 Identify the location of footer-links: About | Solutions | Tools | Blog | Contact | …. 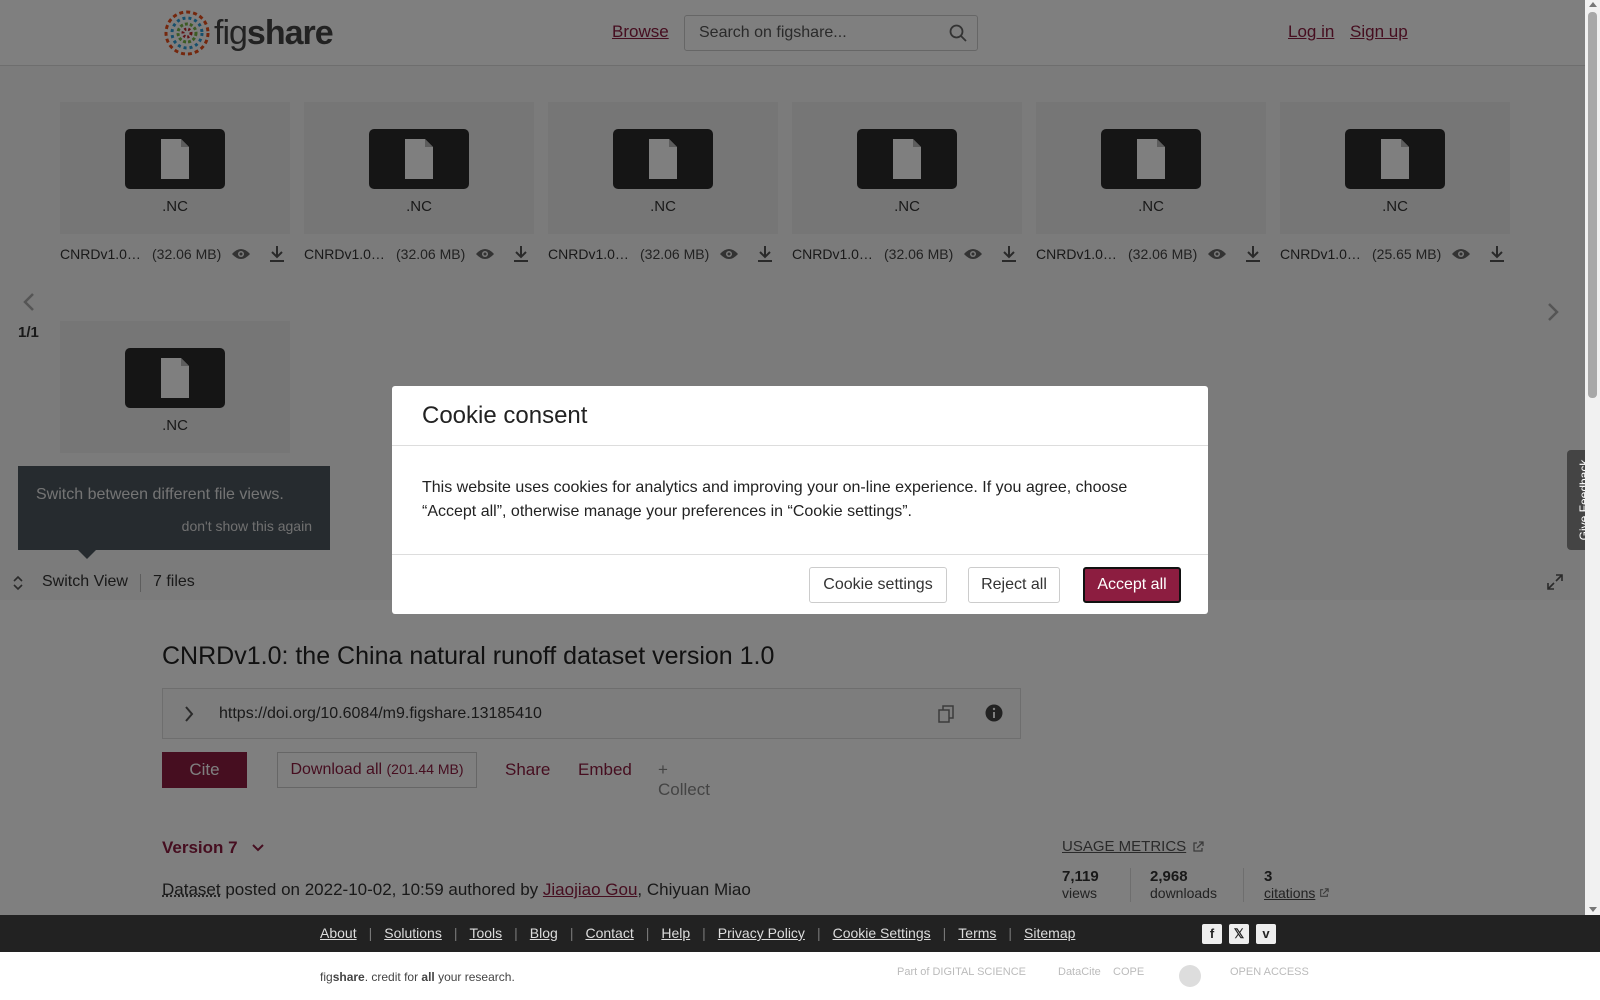
(697, 933).